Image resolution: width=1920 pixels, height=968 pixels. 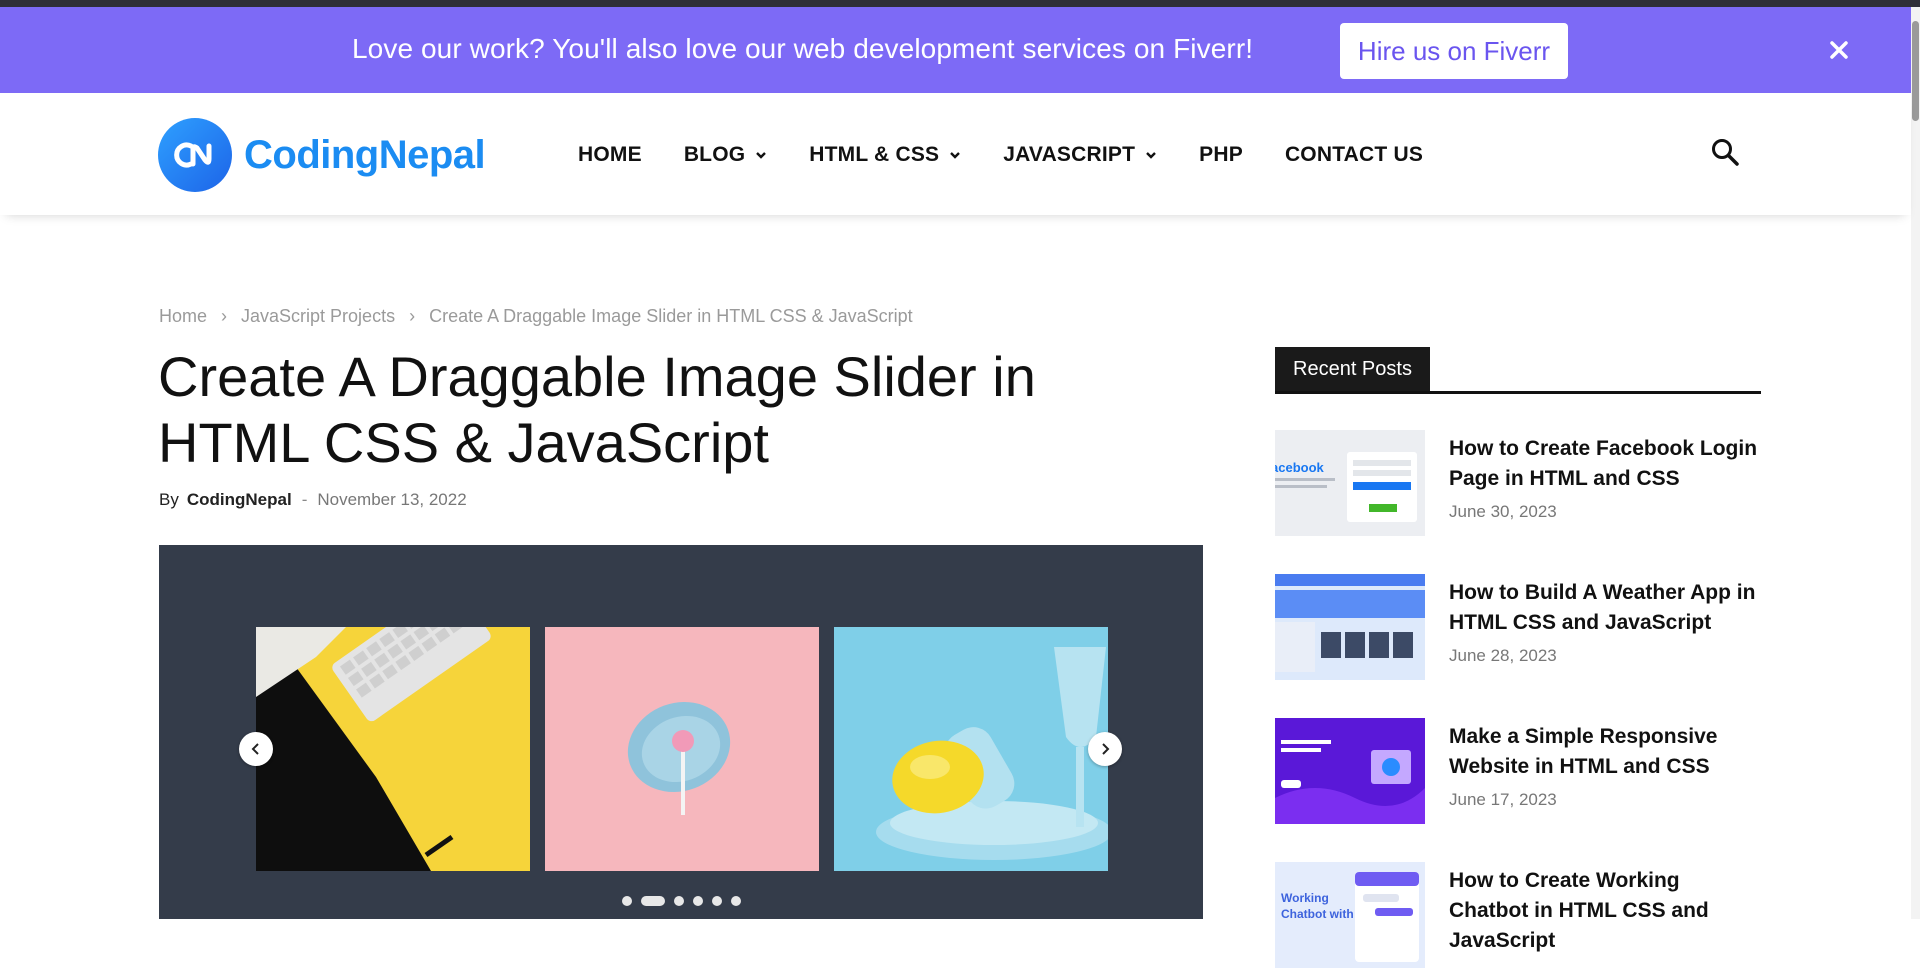 What do you see at coordinates (874, 154) in the screenshot?
I see `nav-item-label: HTML & CSS` at bounding box center [874, 154].